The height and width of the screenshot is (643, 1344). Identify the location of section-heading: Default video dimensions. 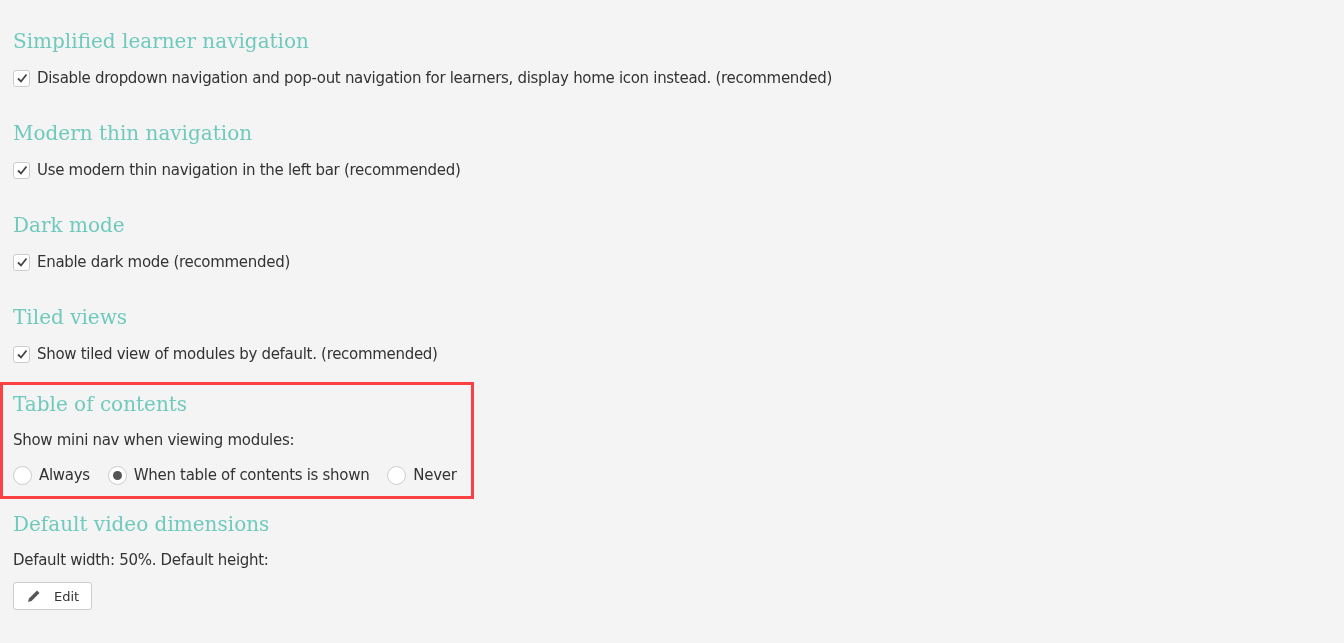
(141, 524).